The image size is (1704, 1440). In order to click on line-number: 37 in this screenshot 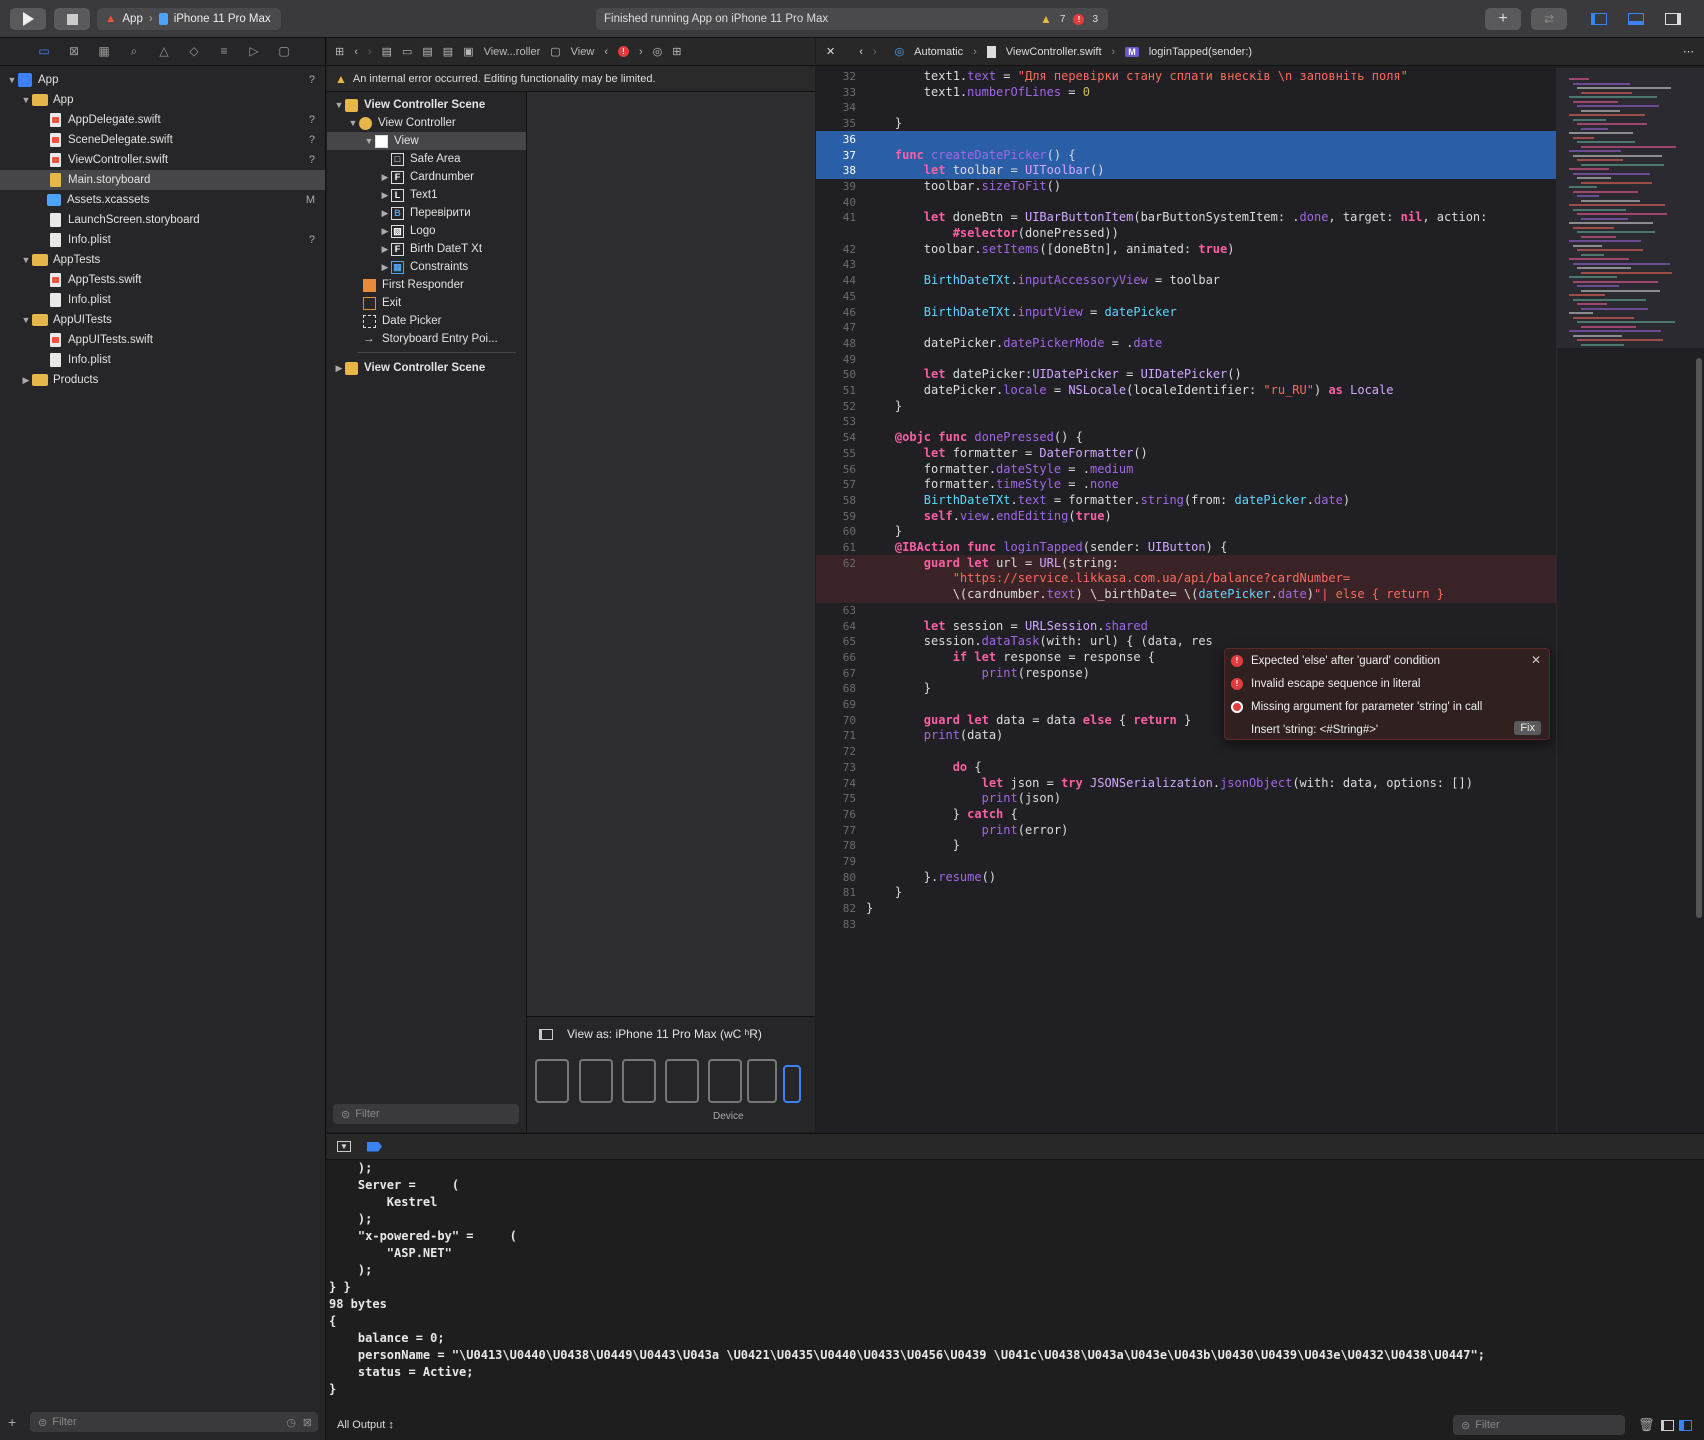, I will do `click(836, 155)`.